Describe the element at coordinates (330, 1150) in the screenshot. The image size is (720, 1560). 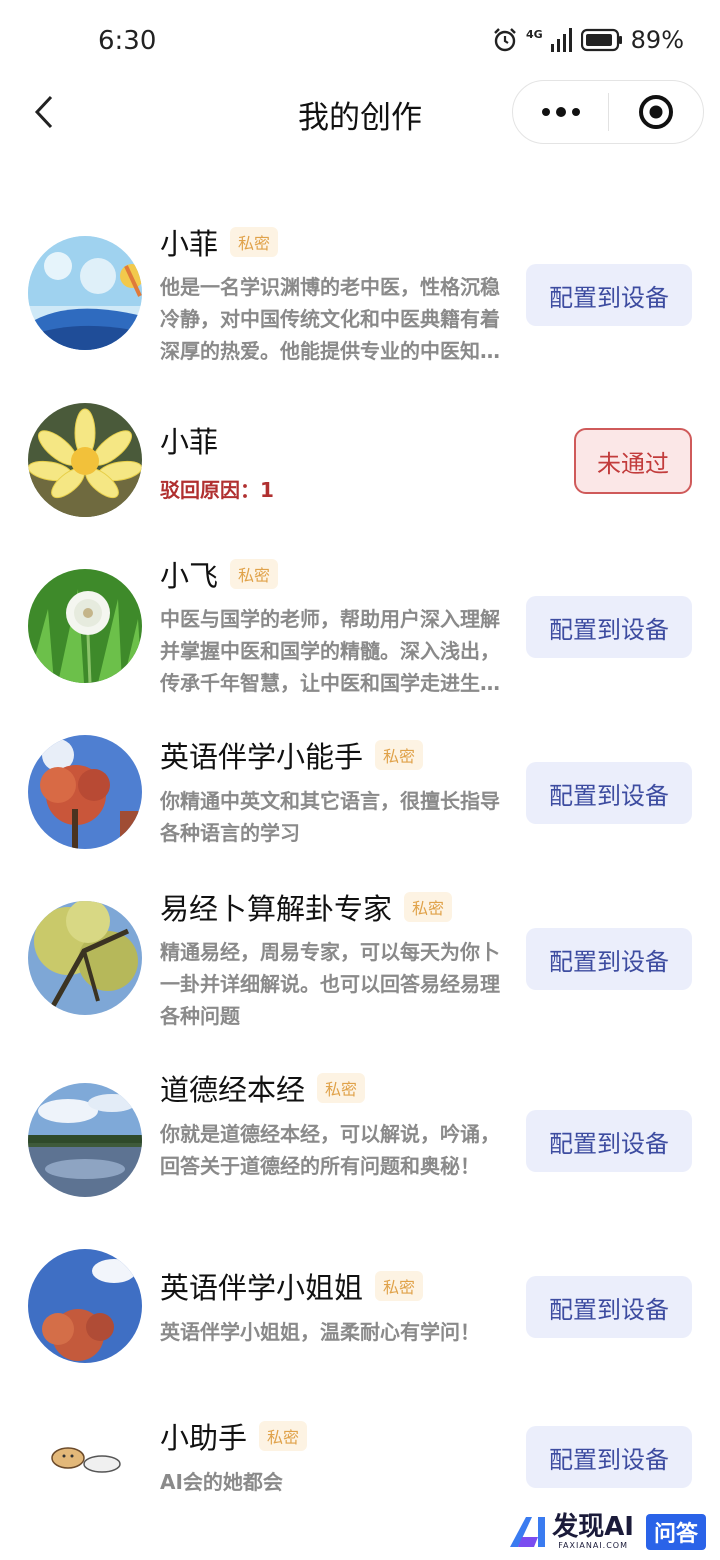
I see `item-description: 你就是道德经本经，可以解说，吟诵，回答关于道德经的所有问题和奥秘！` at that location.